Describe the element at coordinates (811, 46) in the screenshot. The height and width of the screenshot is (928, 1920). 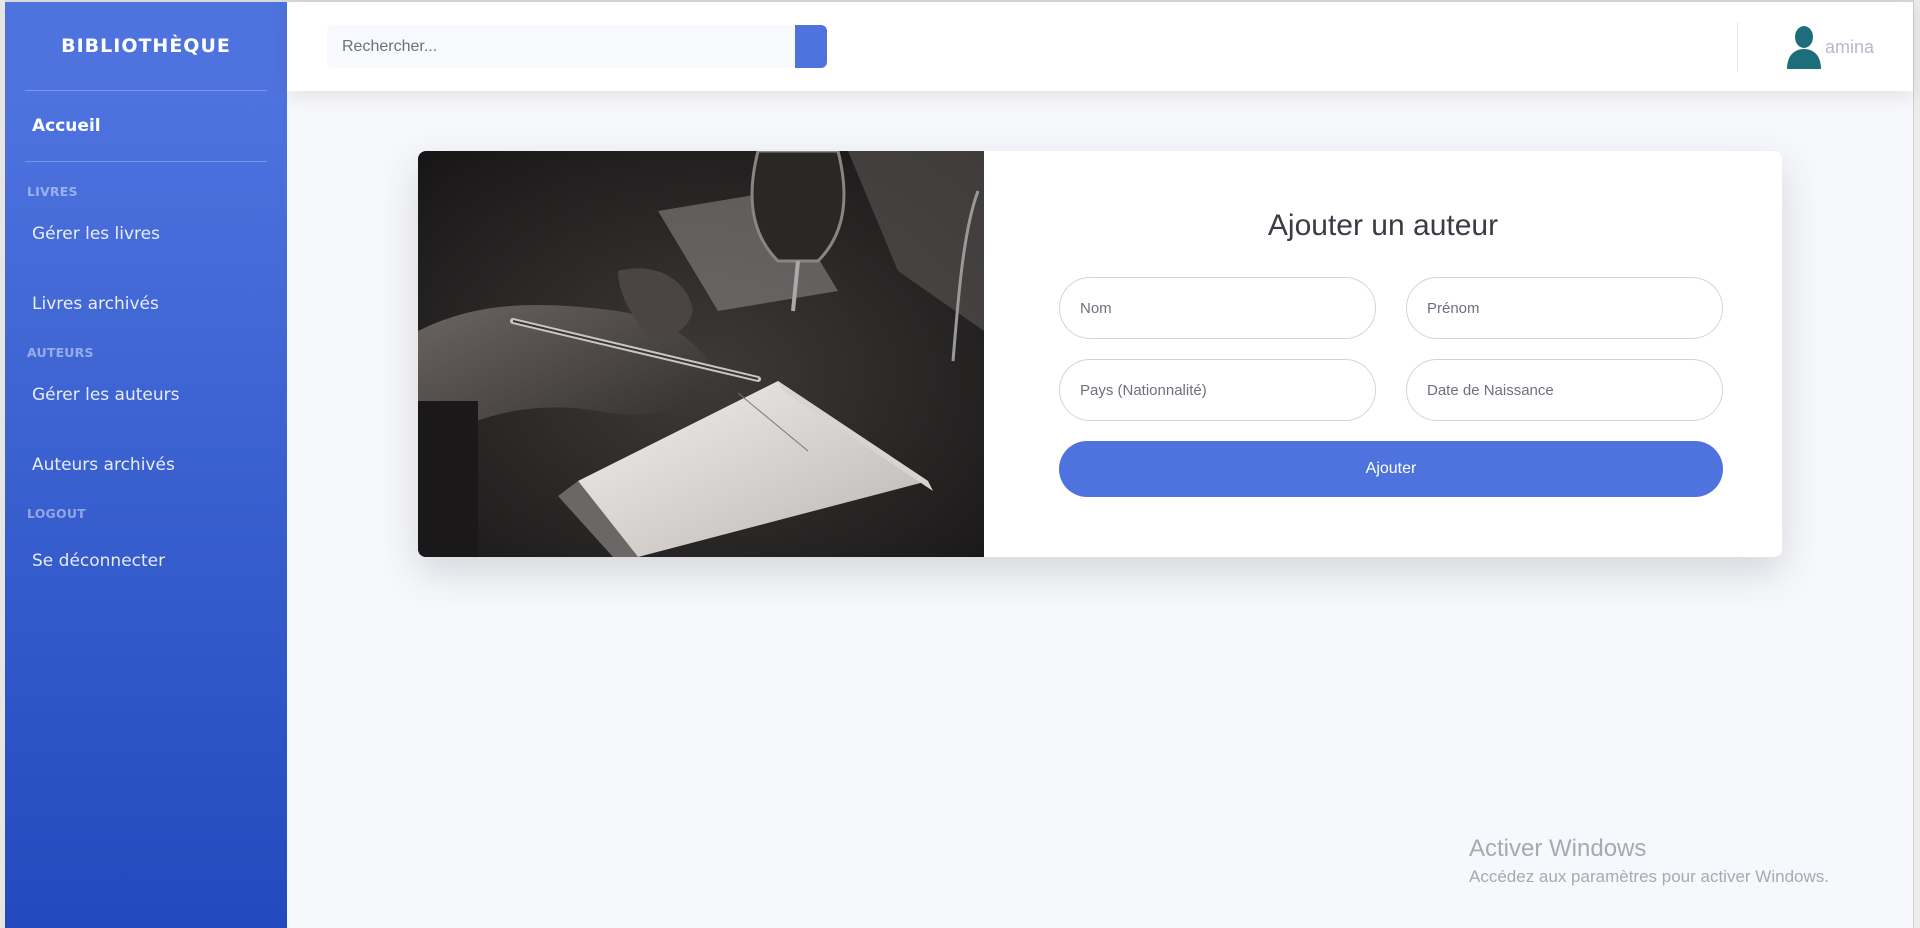
I see `search-button` at that location.